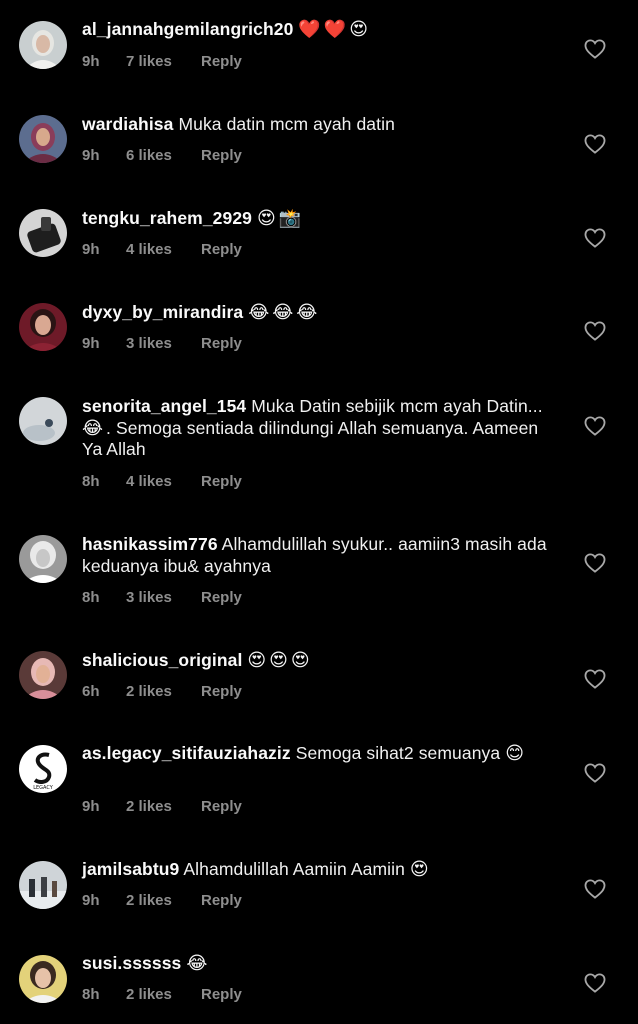  I want to click on avatar: LEGACY, so click(43, 769).